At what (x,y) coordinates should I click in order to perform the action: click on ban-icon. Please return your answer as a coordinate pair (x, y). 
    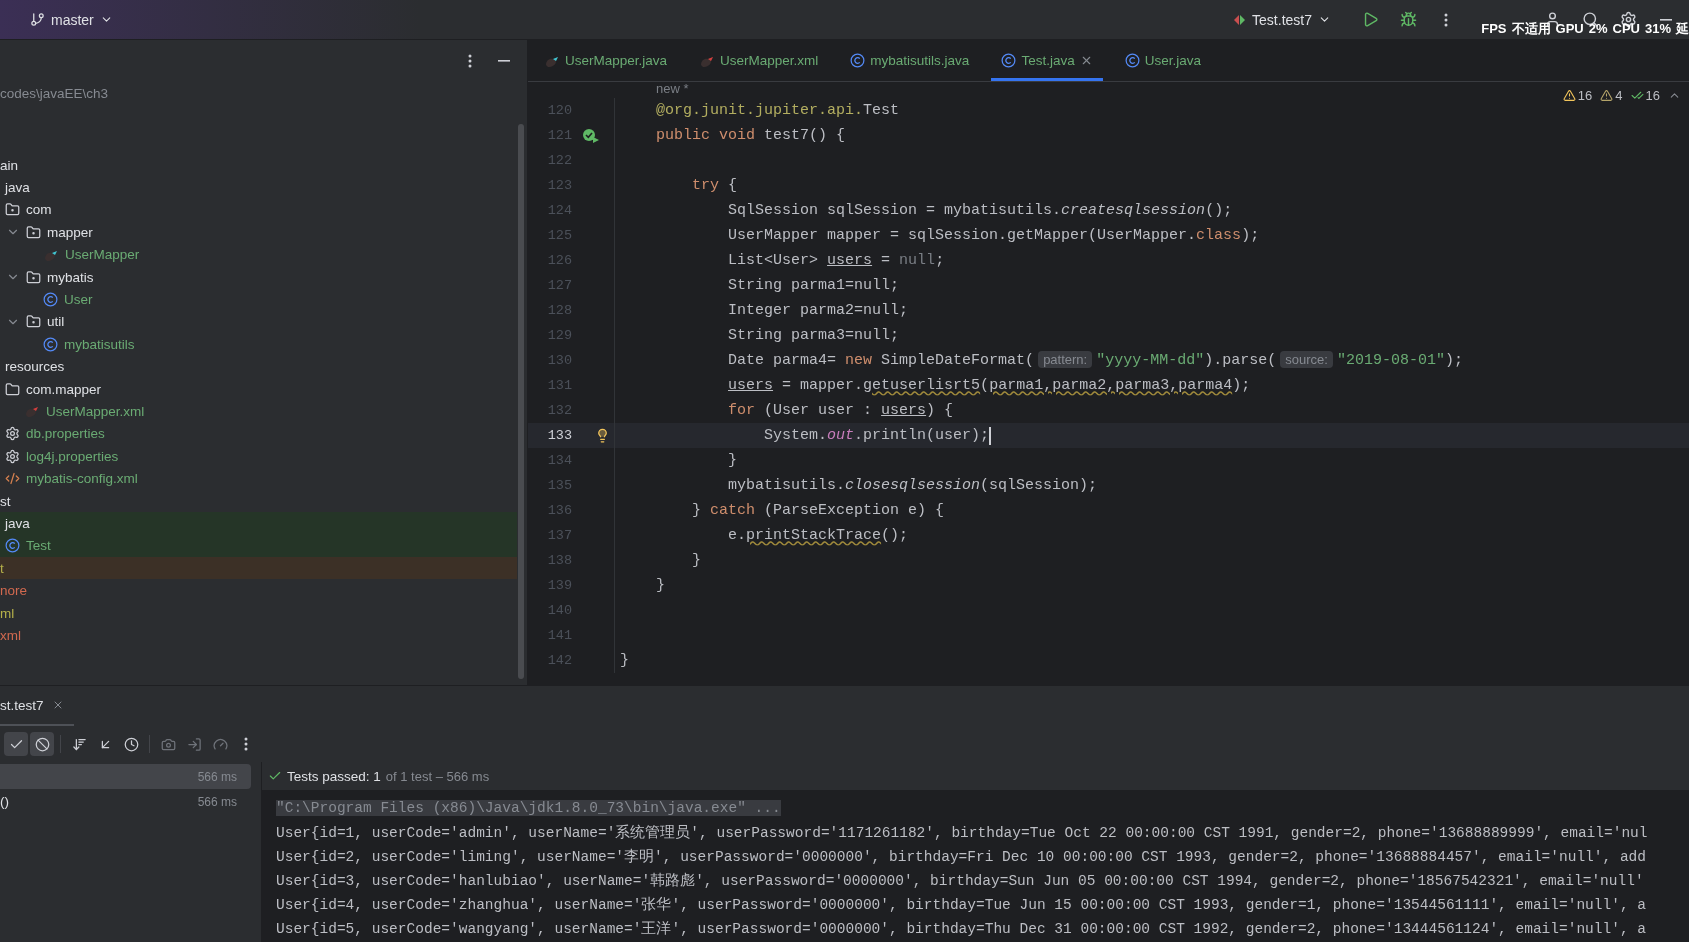
    Looking at the image, I should click on (42, 744).